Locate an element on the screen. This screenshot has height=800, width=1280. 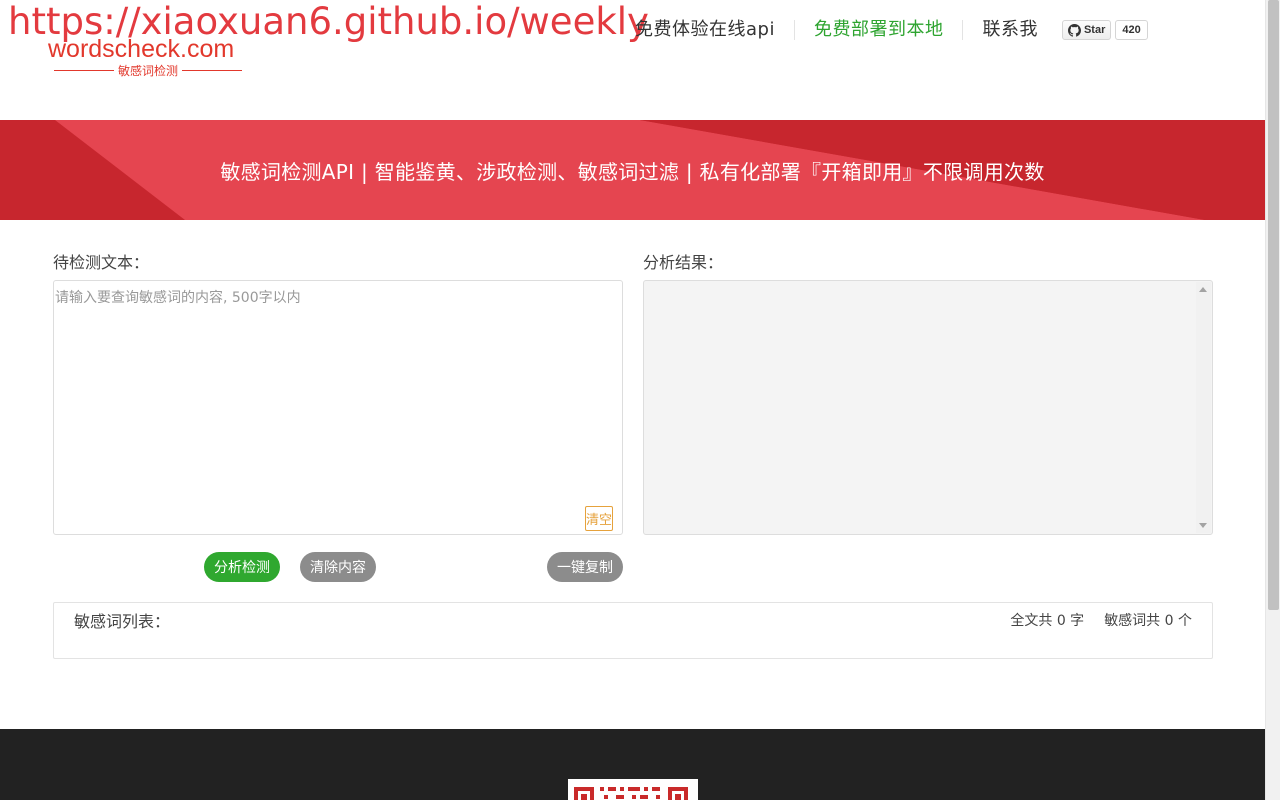
logo-line-right is located at coordinates (212, 70).